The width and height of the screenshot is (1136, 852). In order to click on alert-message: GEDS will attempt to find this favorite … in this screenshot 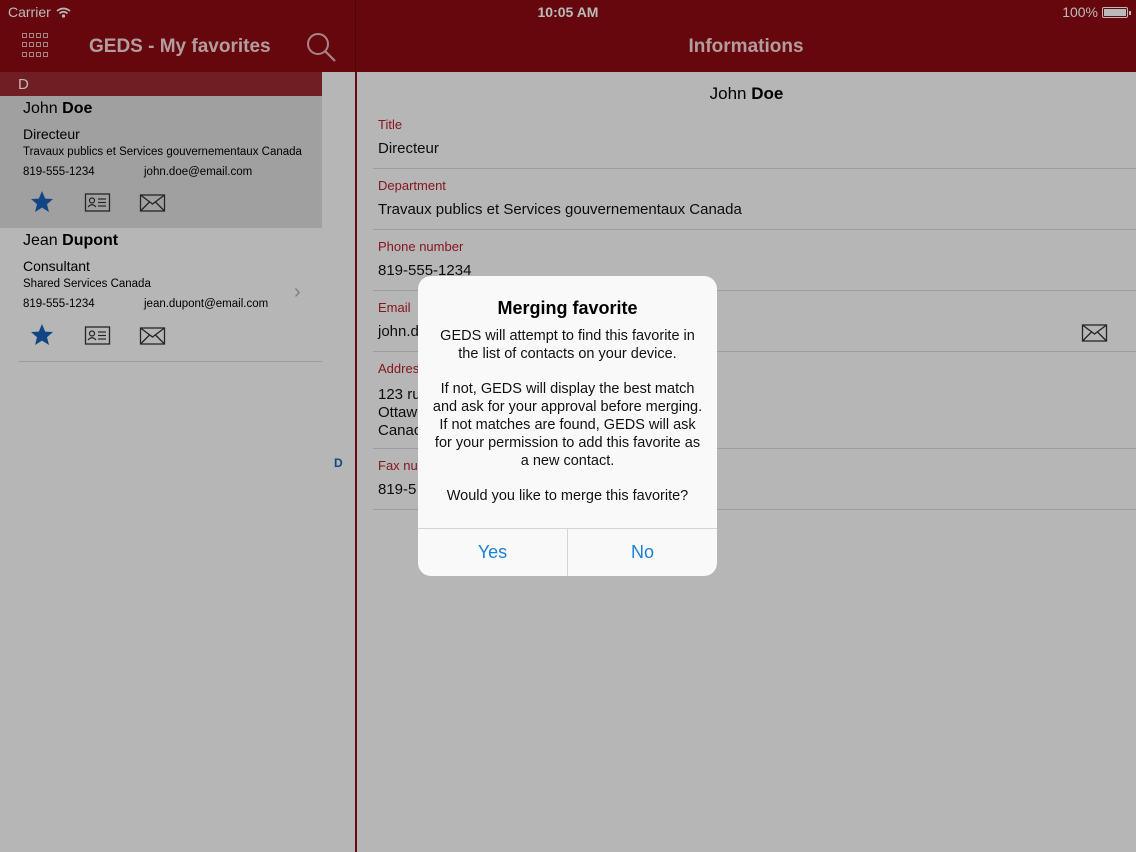, I will do `click(567, 416)`.